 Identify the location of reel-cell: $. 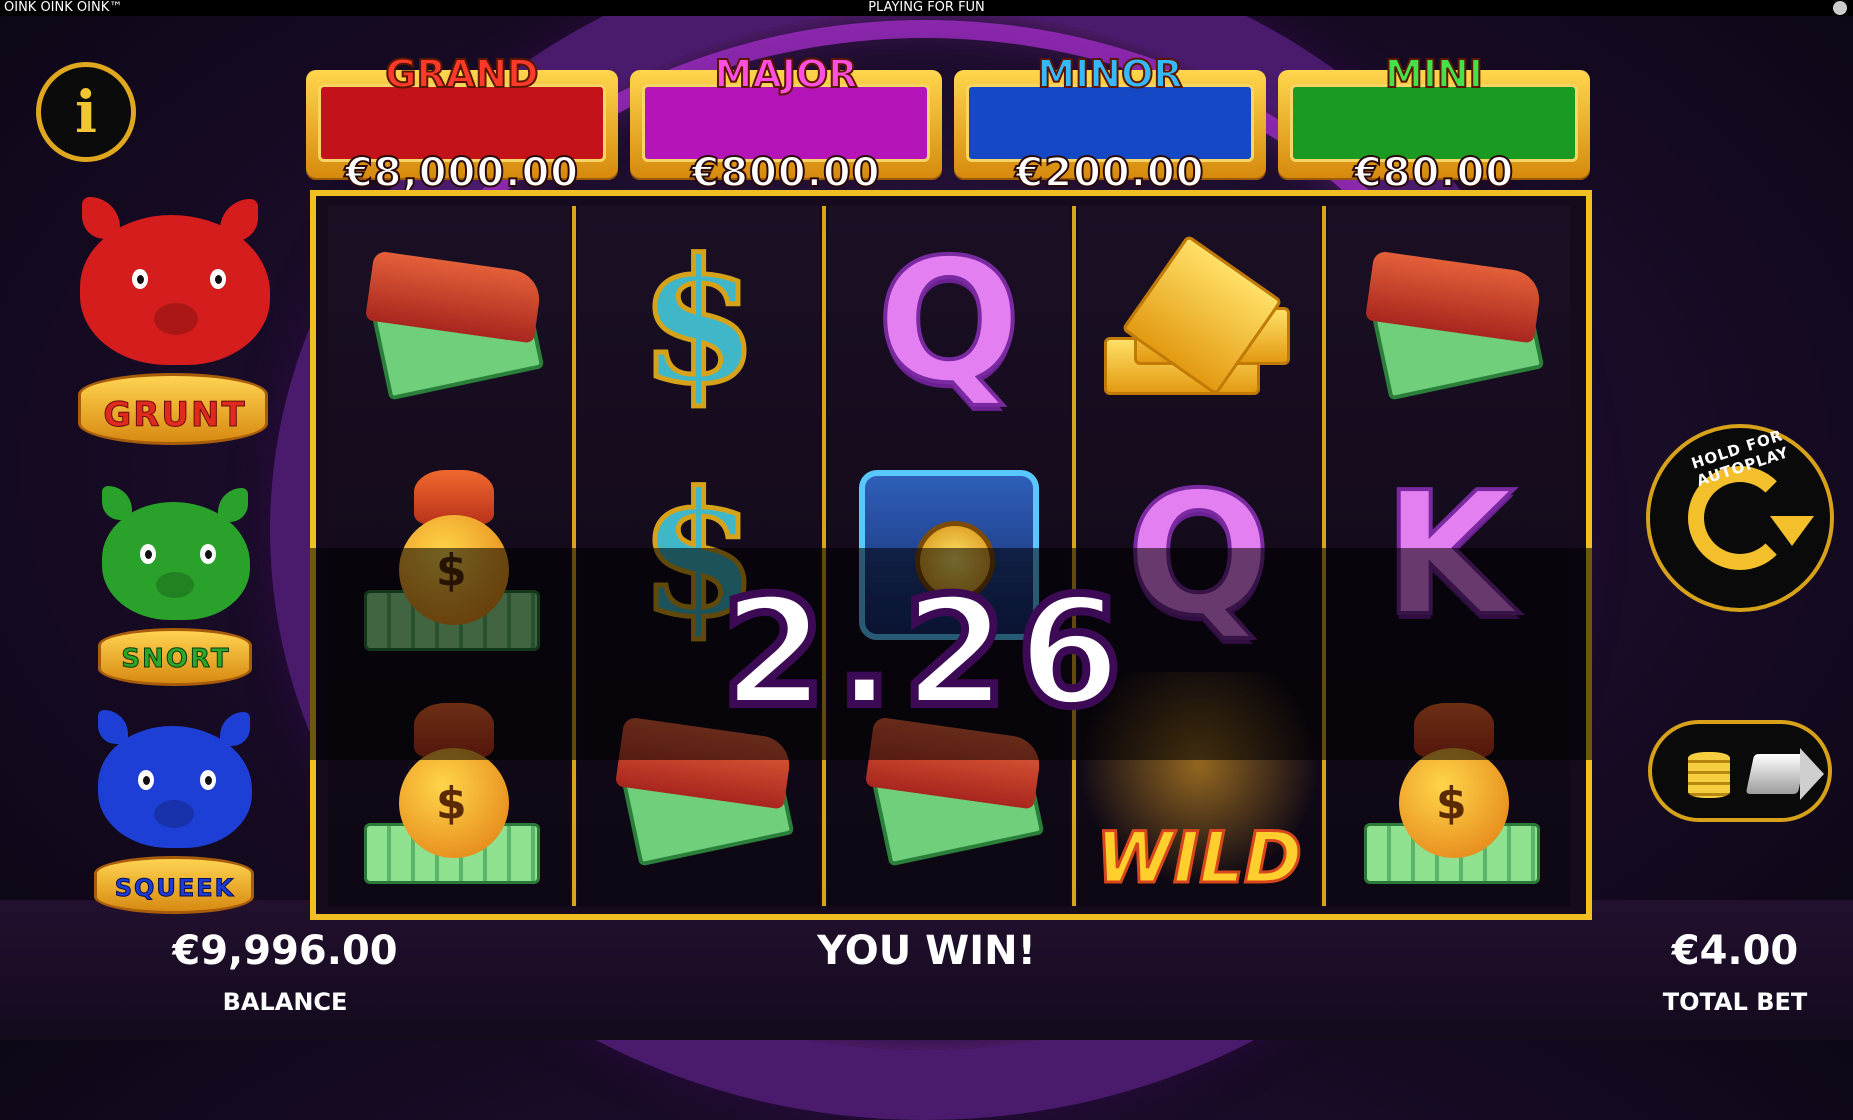
(699, 322).